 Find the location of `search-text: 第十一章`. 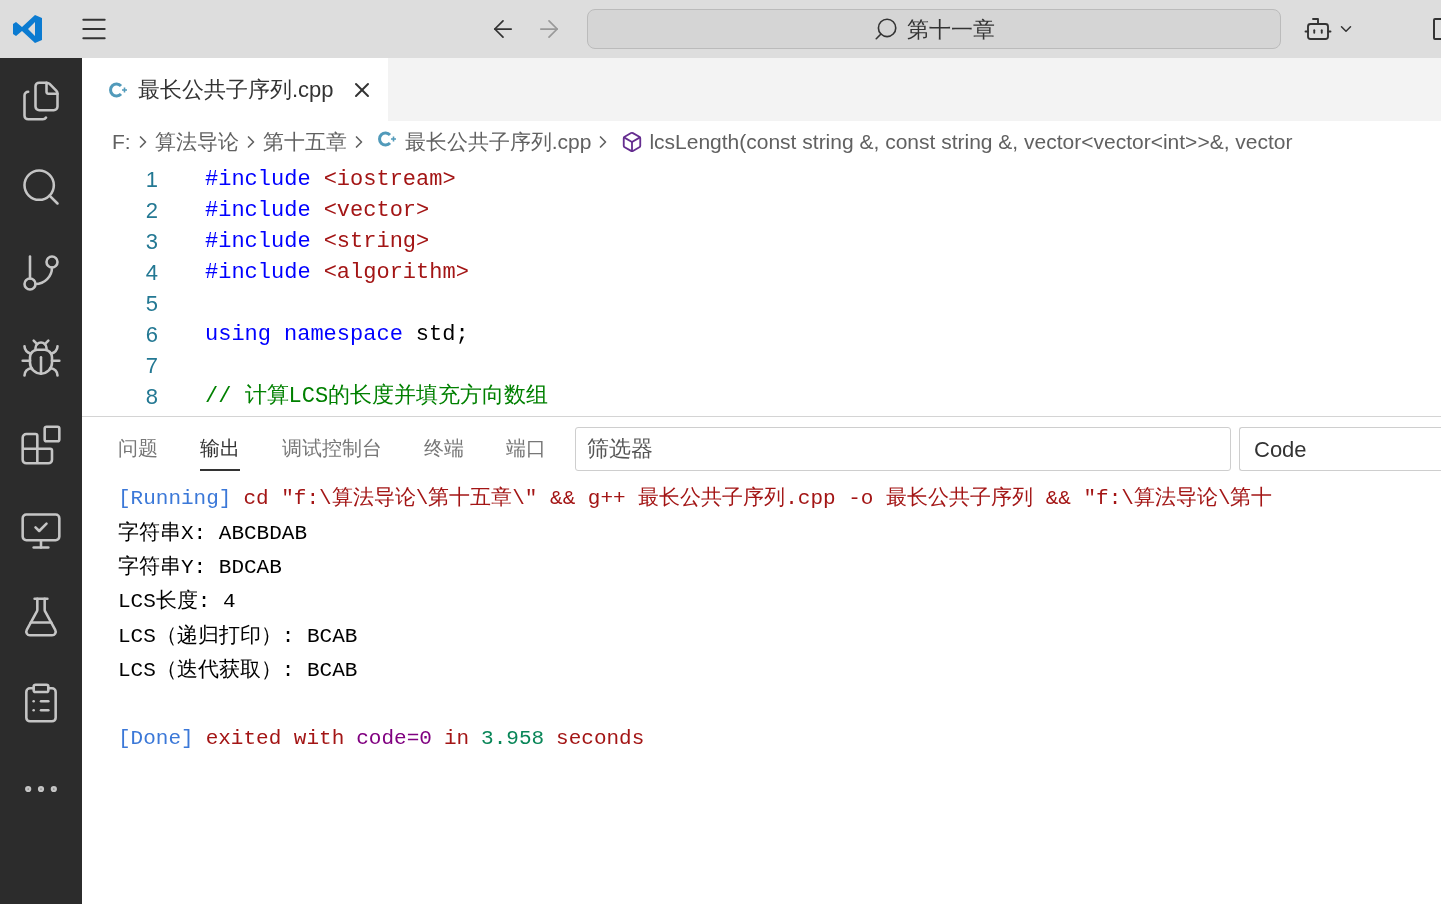

search-text: 第十一章 is located at coordinates (951, 29).